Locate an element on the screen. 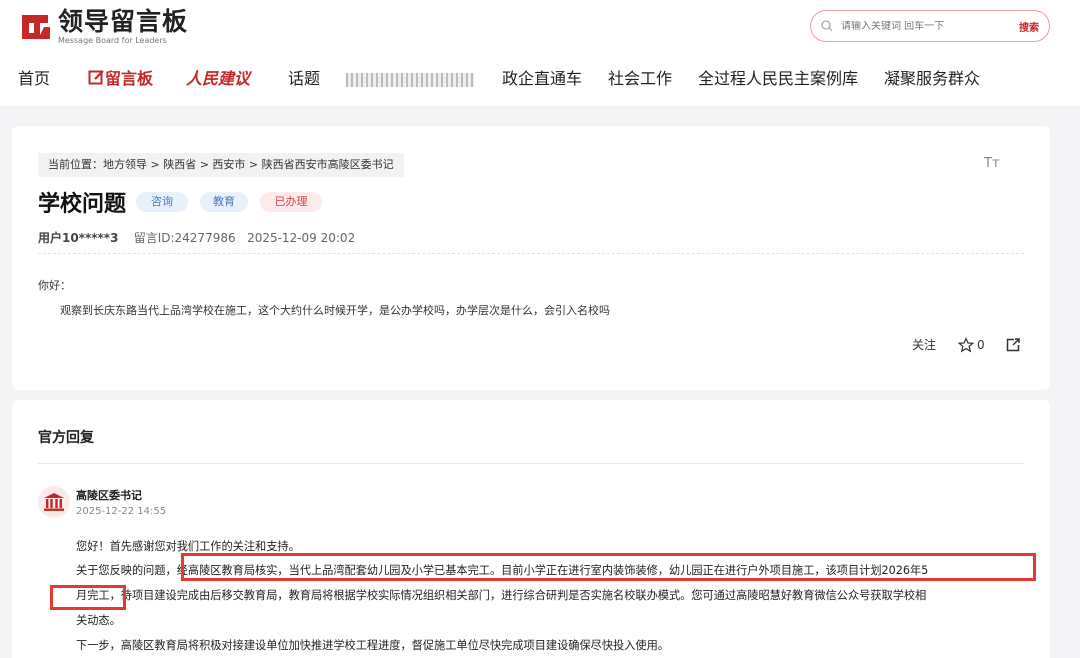 The height and width of the screenshot is (658, 1080). nav-democracy-cases: 全过程人民民主案例库 is located at coordinates (778, 79).